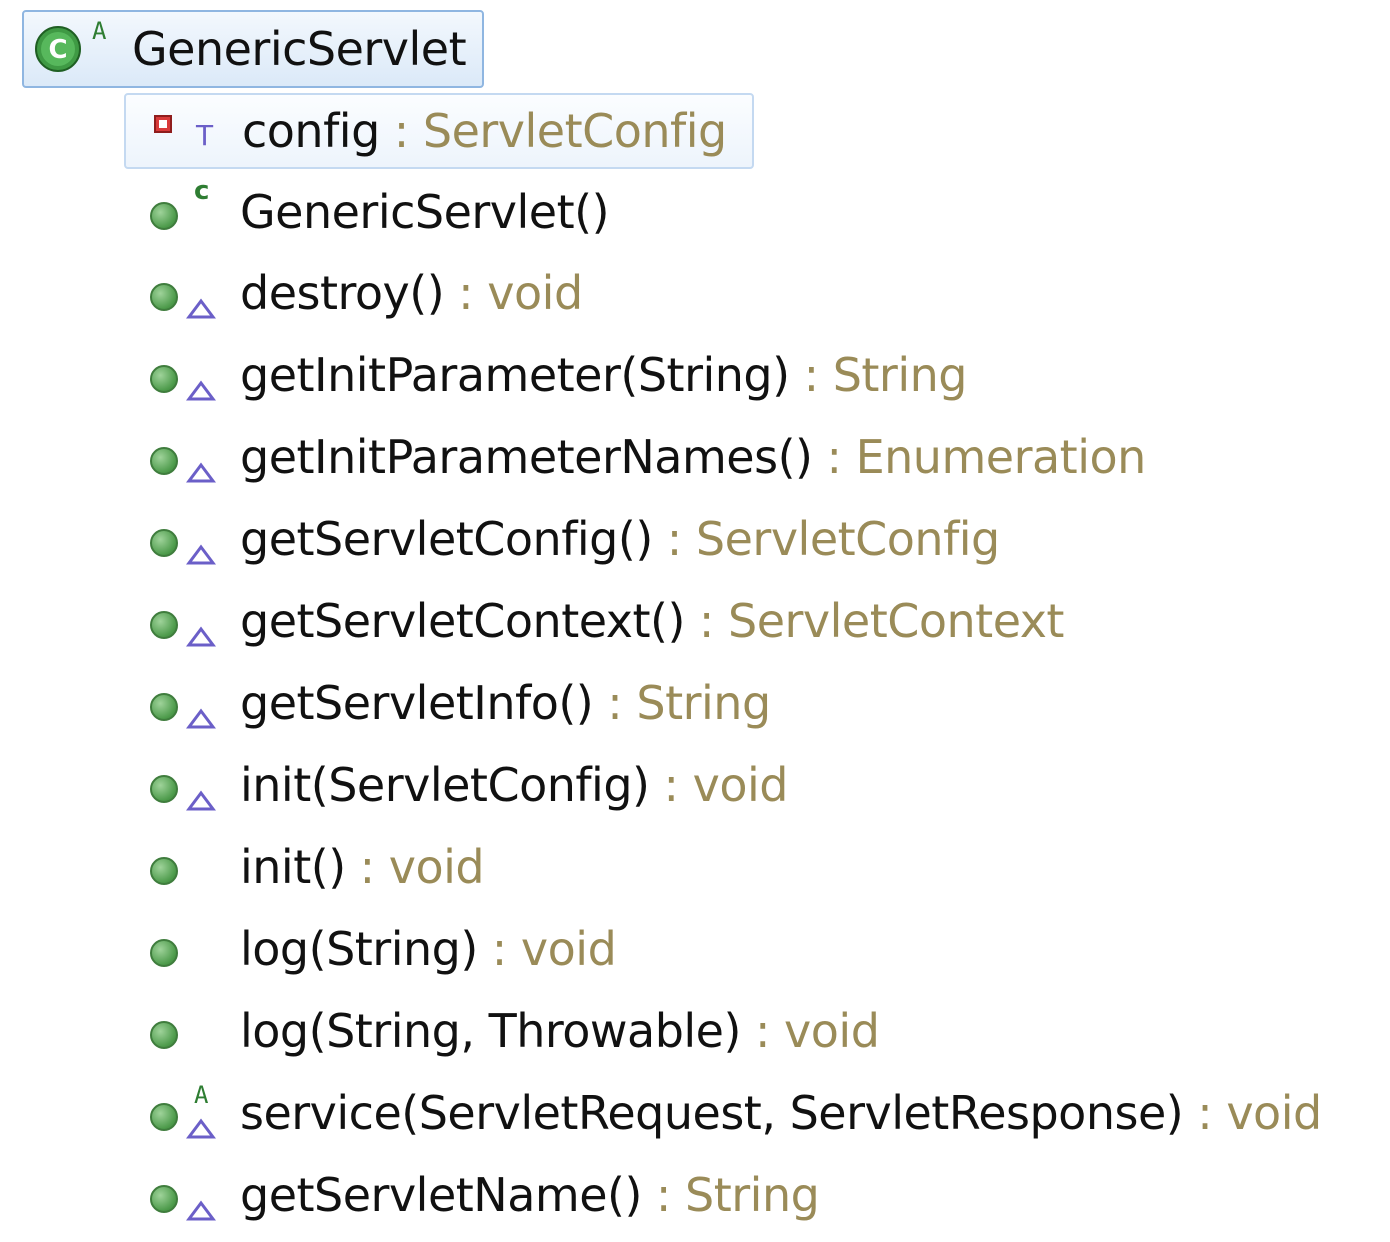 The height and width of the screenshot is (1242, 1390). Describe the element at coordinates (201, 1095) in the screenshot. I see `abstract-icon: A` at that location.